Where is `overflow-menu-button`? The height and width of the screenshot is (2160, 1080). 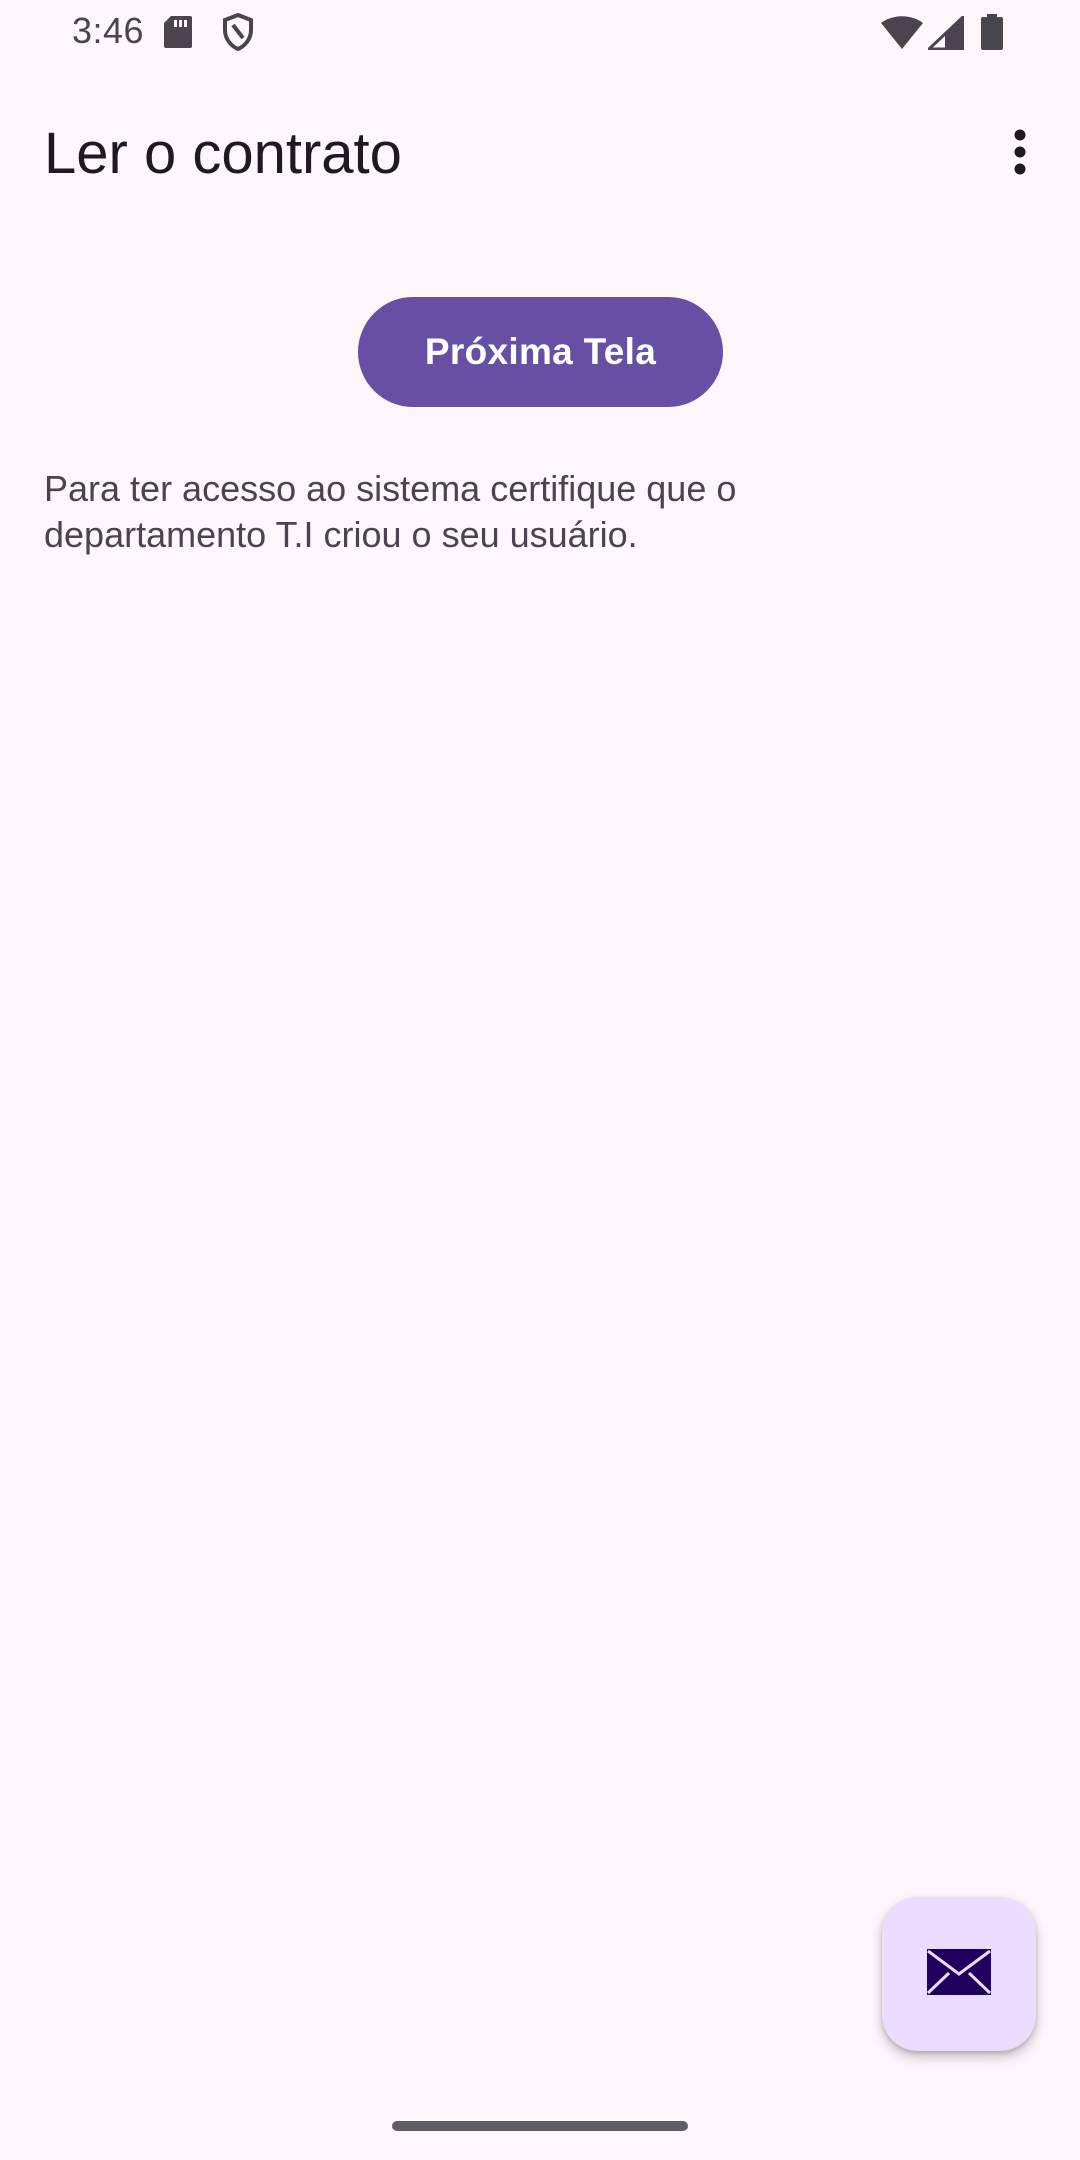 overflow-menu-button is located at coordinates (1020, 154).